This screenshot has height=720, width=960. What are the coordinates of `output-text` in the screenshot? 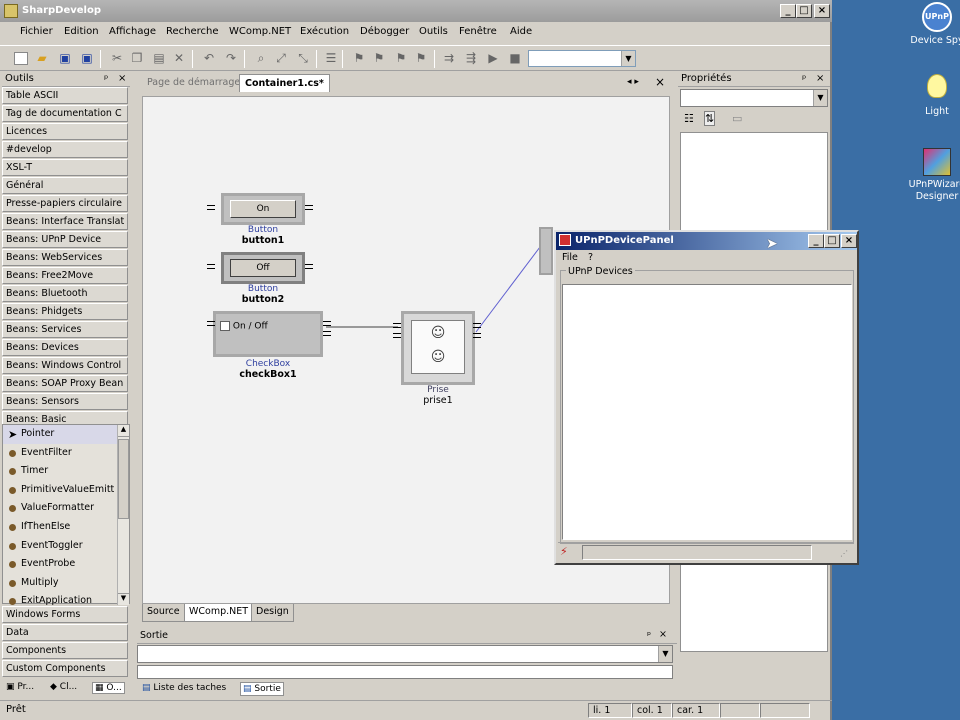 It's located at (405, 672).